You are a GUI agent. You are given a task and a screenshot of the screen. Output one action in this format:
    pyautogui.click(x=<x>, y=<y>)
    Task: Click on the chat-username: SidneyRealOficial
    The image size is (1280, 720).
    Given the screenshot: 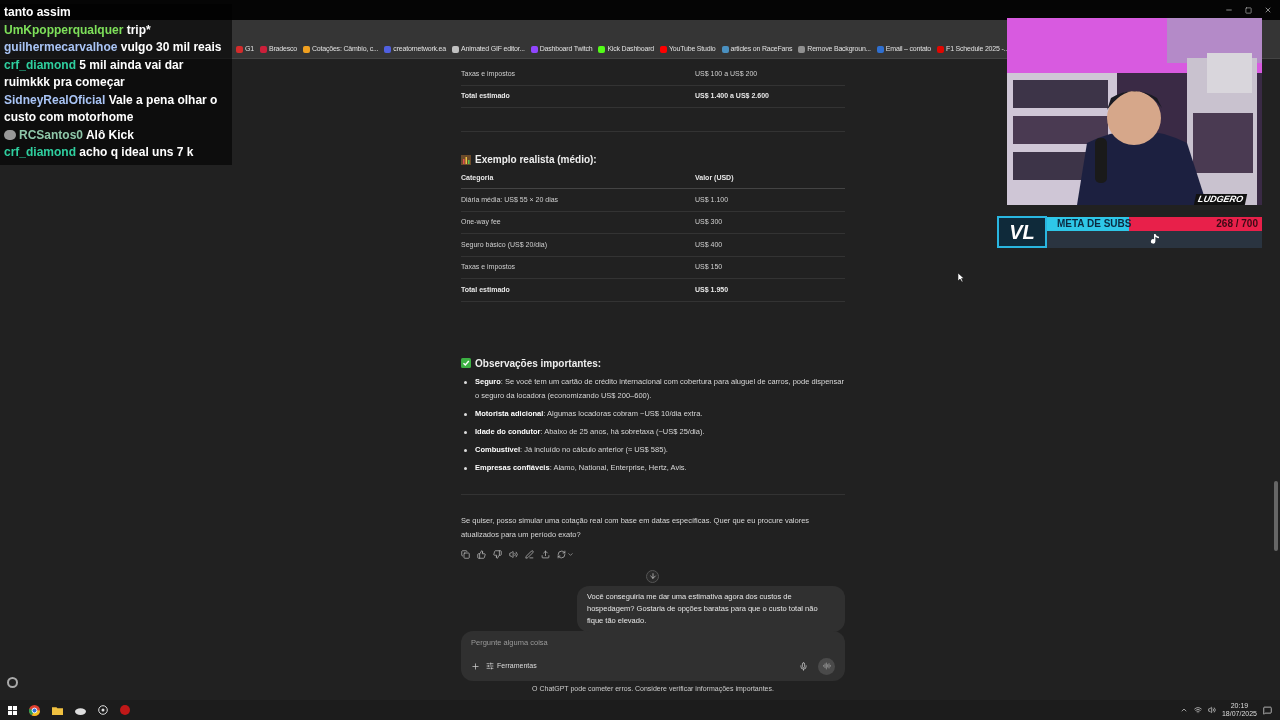 What is the action you would take?
    pyautogui.click(x=55, y=99)
    